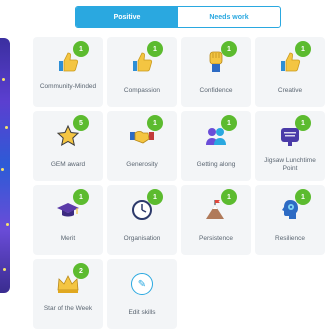 The height and width of the screenshot is (333, 334). Describe the element at coordinates (216, 90) in the screenshot. I see `skill-label: Confidence` at that location.